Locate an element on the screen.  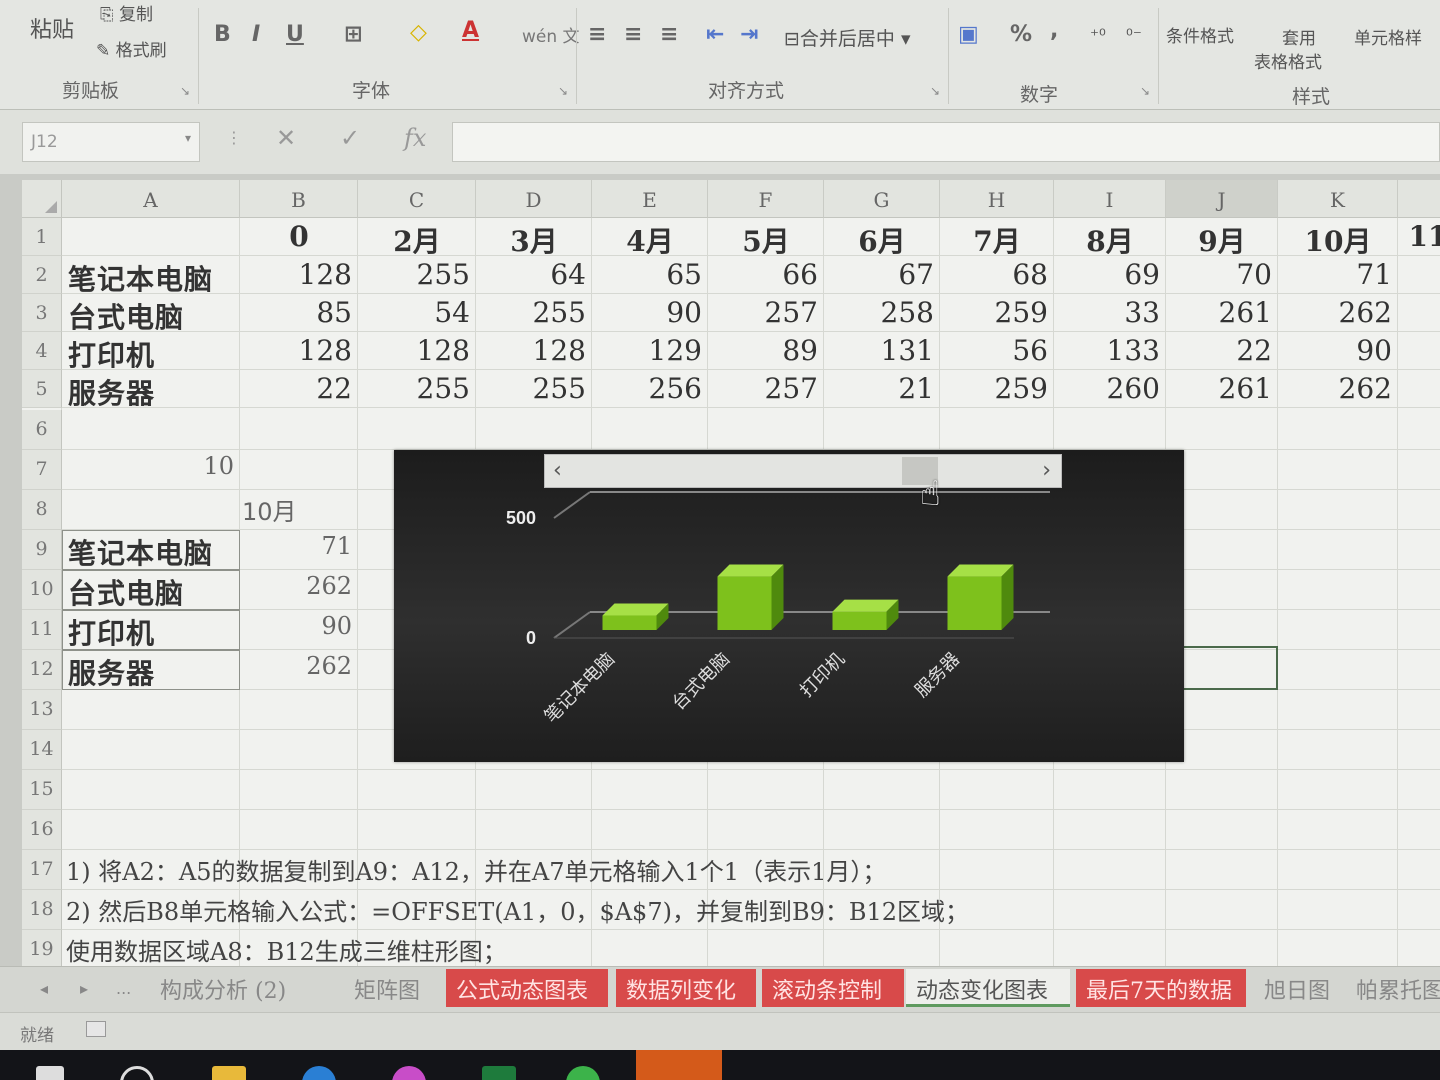
font-color-icon: A is located at coordinates (470, 30).